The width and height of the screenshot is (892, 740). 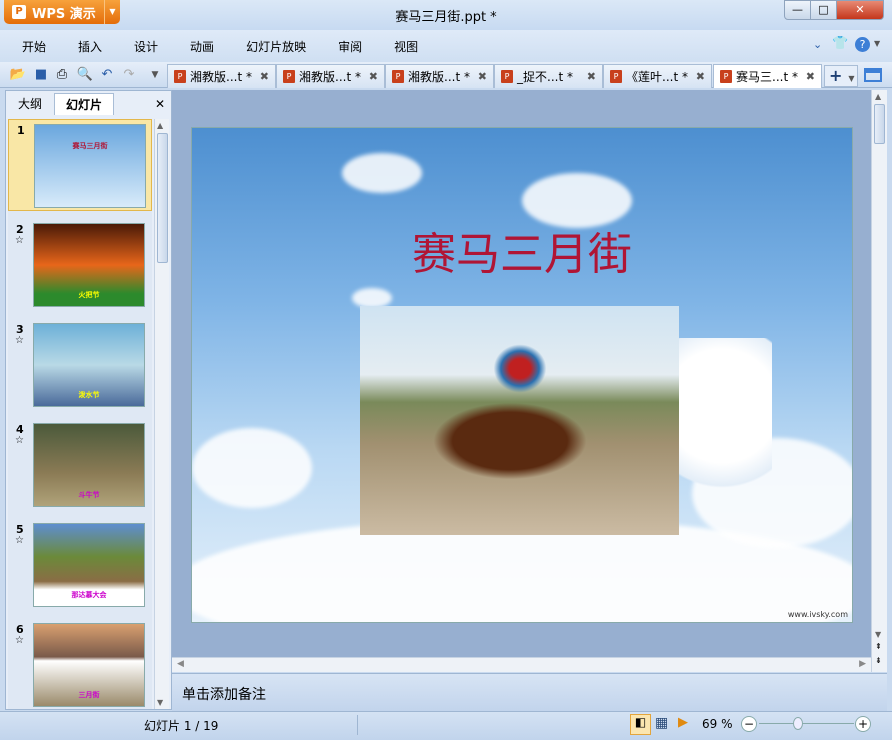 What do you see at coordinates (89, 695) in the screenshot?
I see `thumbnail-title: 三月街` at bounding box center [89, 695].